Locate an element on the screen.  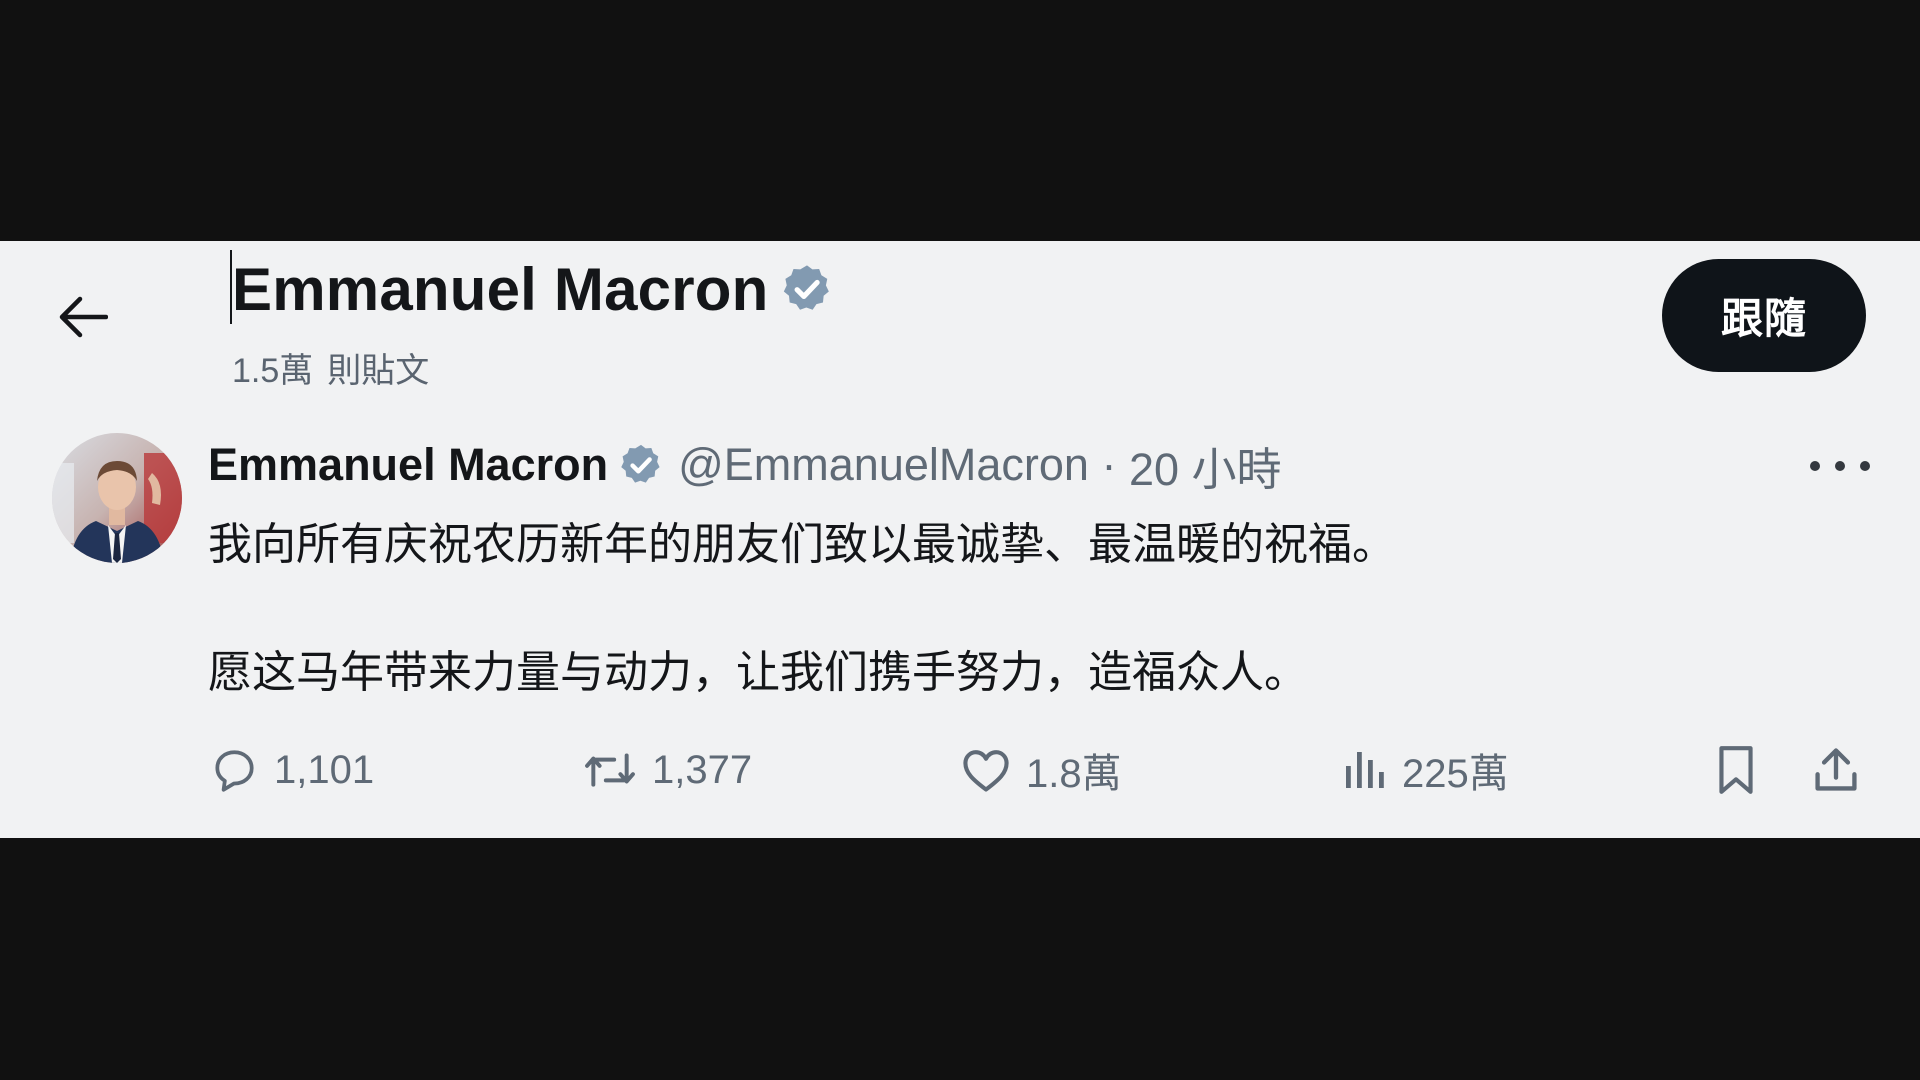
views-icon is located at coordinates (1365, 770).